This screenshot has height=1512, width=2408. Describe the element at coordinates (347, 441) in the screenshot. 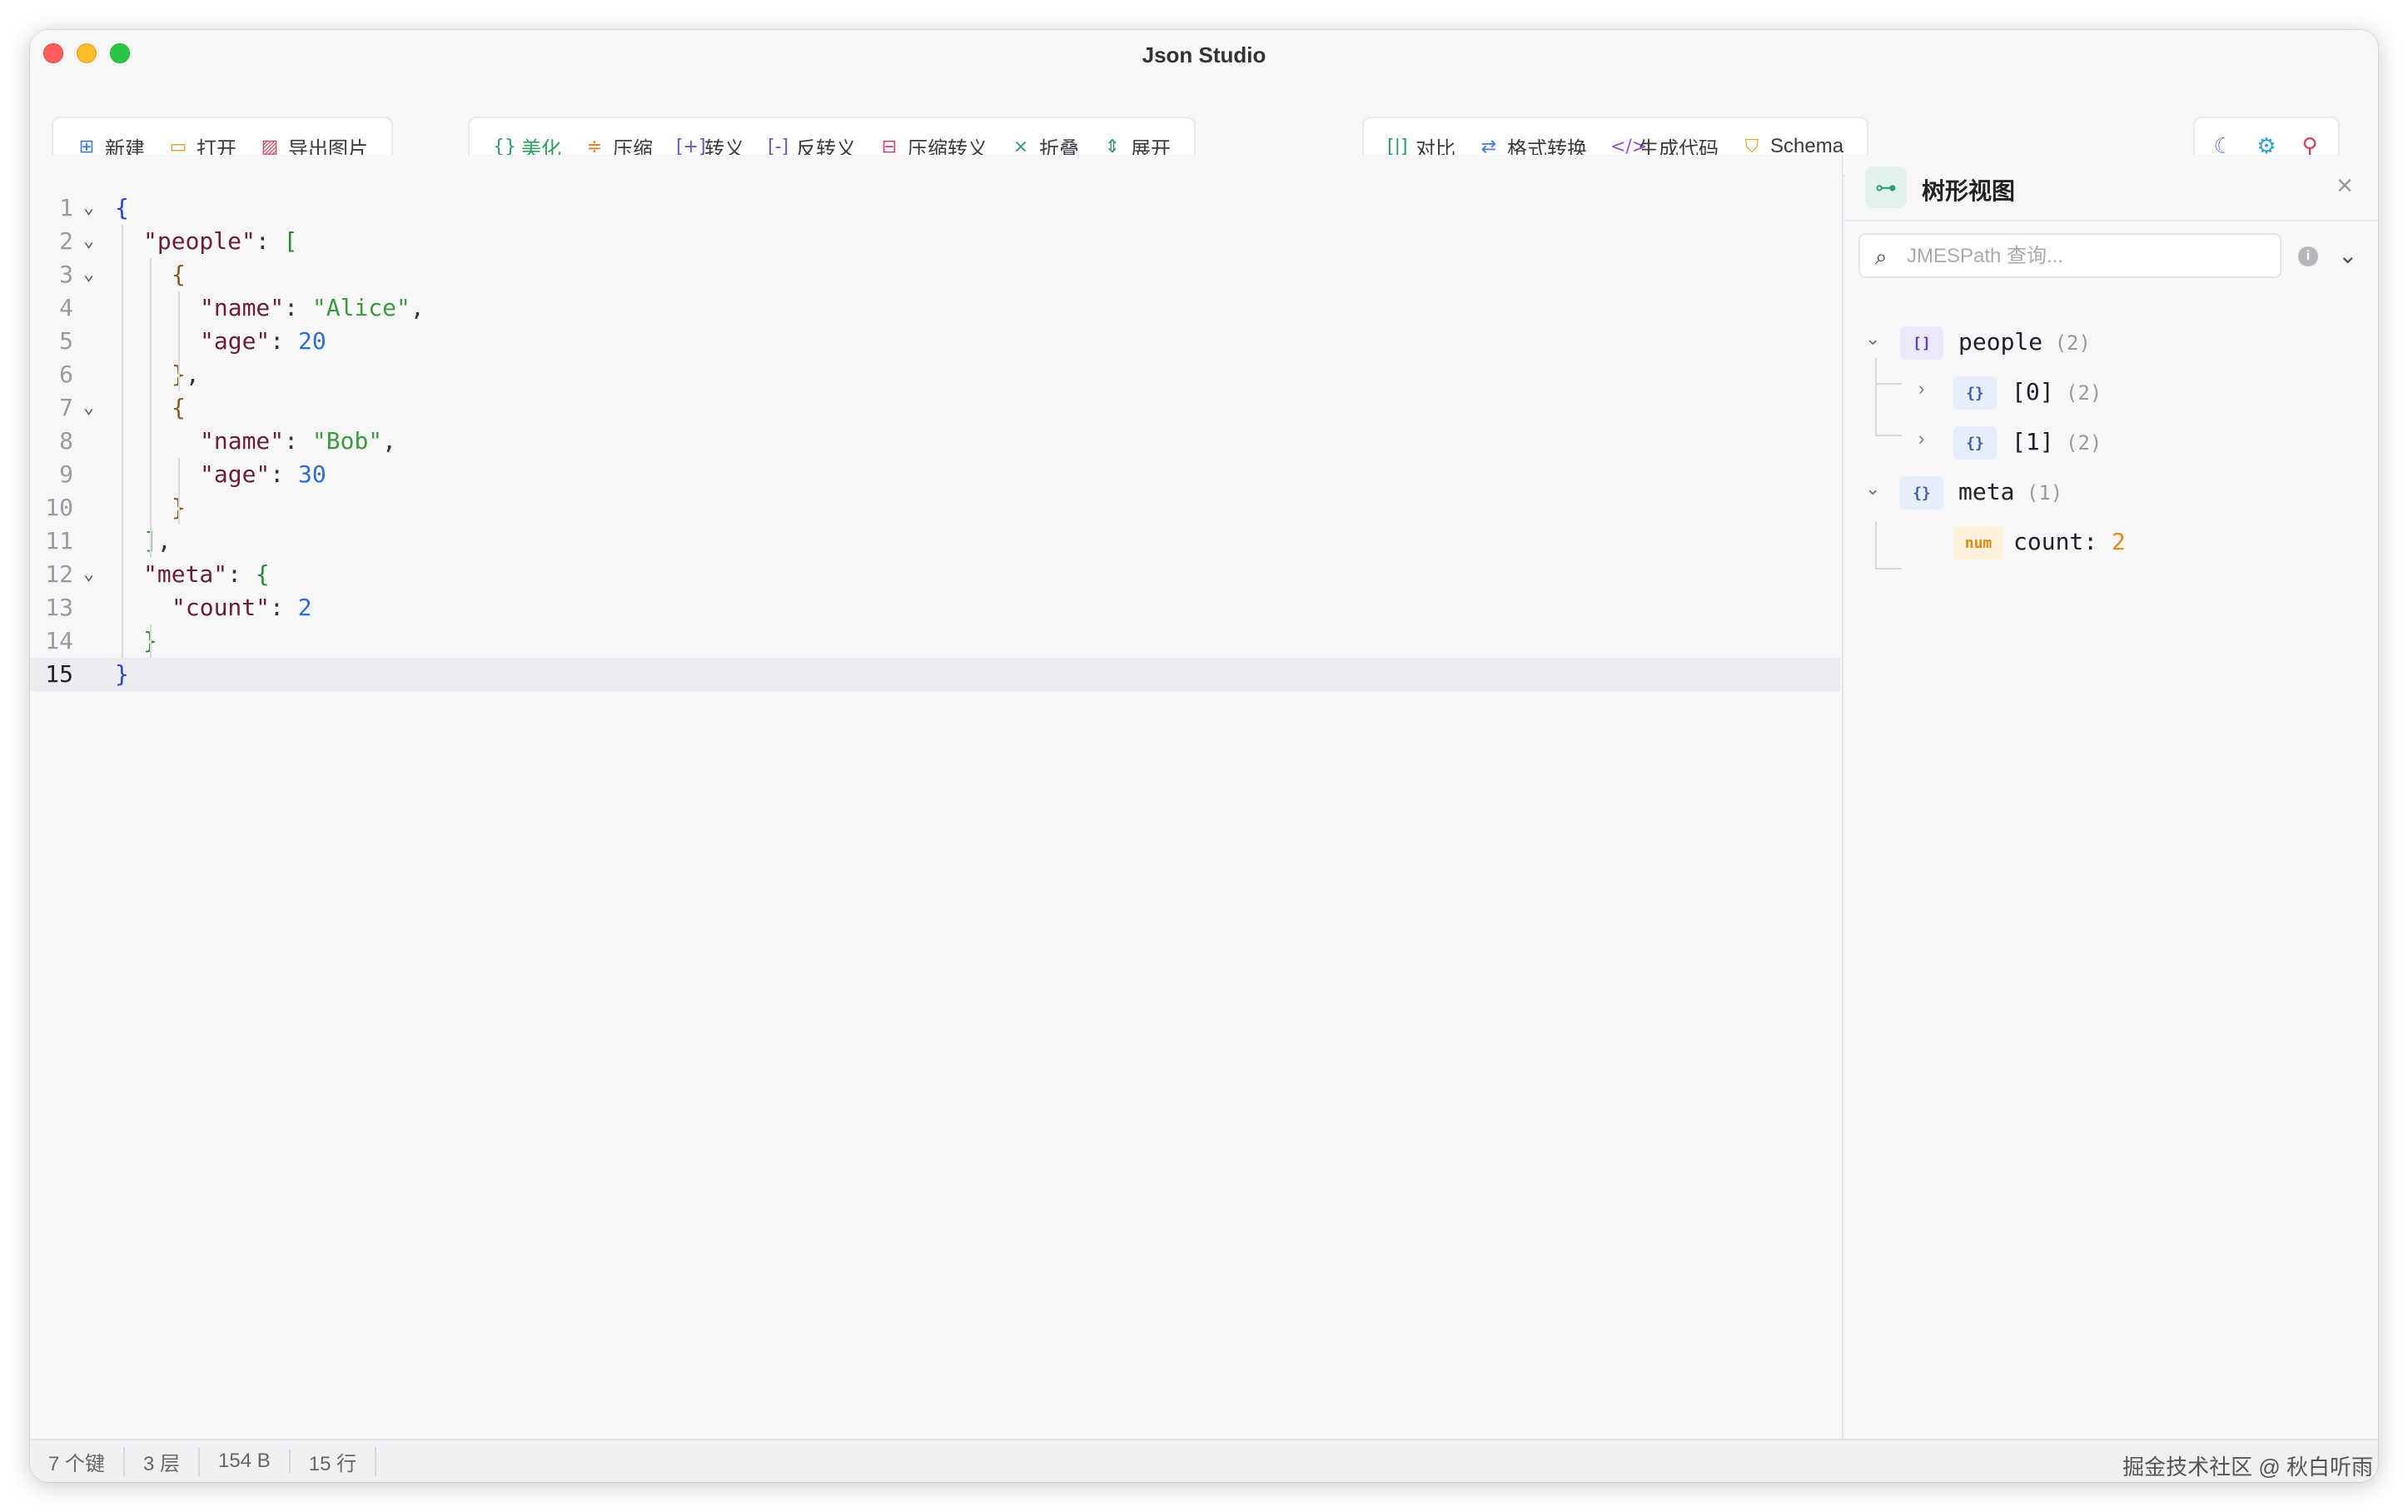

I see `code-token: "Bob"` at that location.